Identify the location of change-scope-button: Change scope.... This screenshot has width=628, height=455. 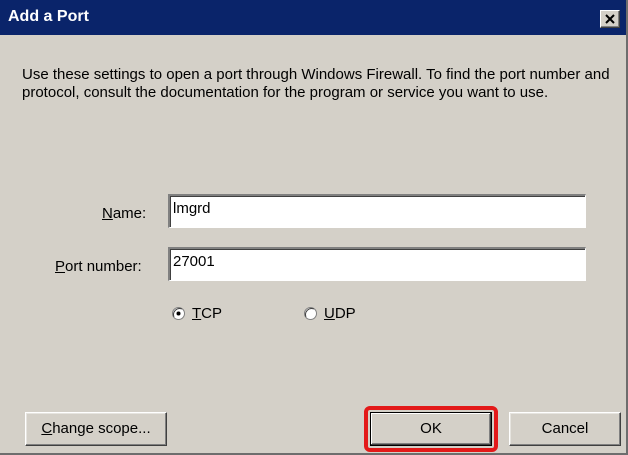
(96, 429).